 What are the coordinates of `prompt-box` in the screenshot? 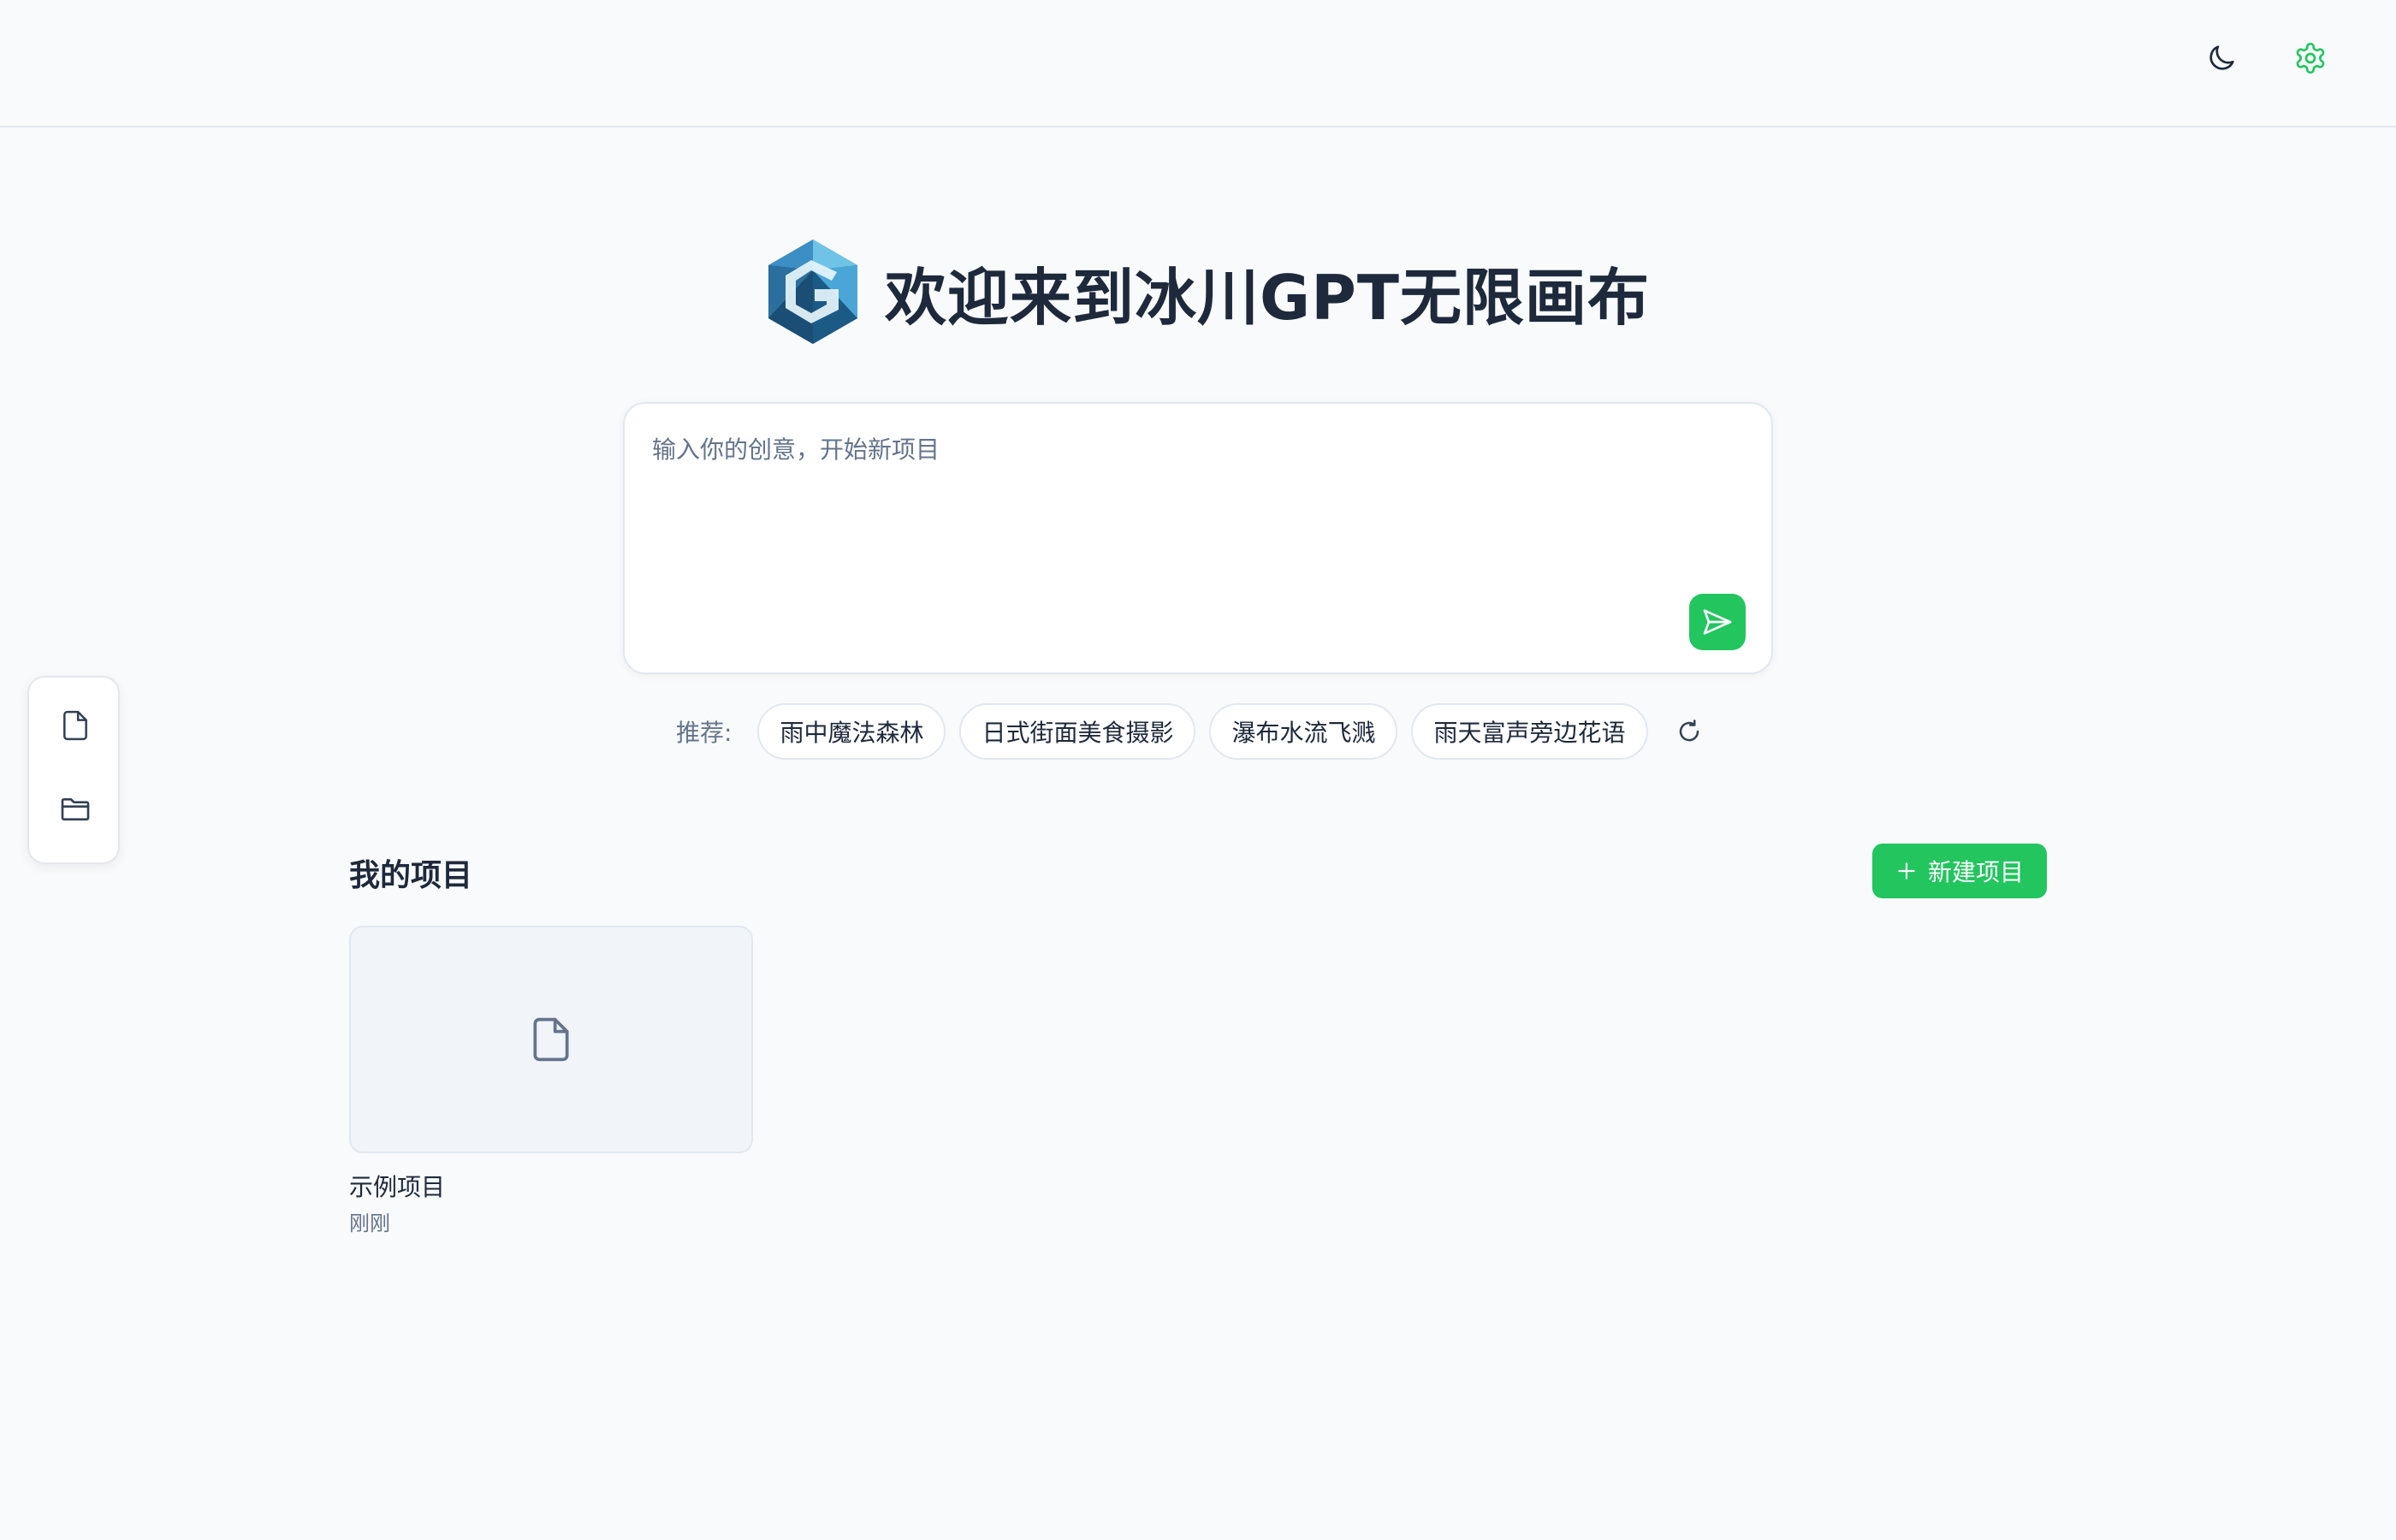 It's located at (1198, 538).